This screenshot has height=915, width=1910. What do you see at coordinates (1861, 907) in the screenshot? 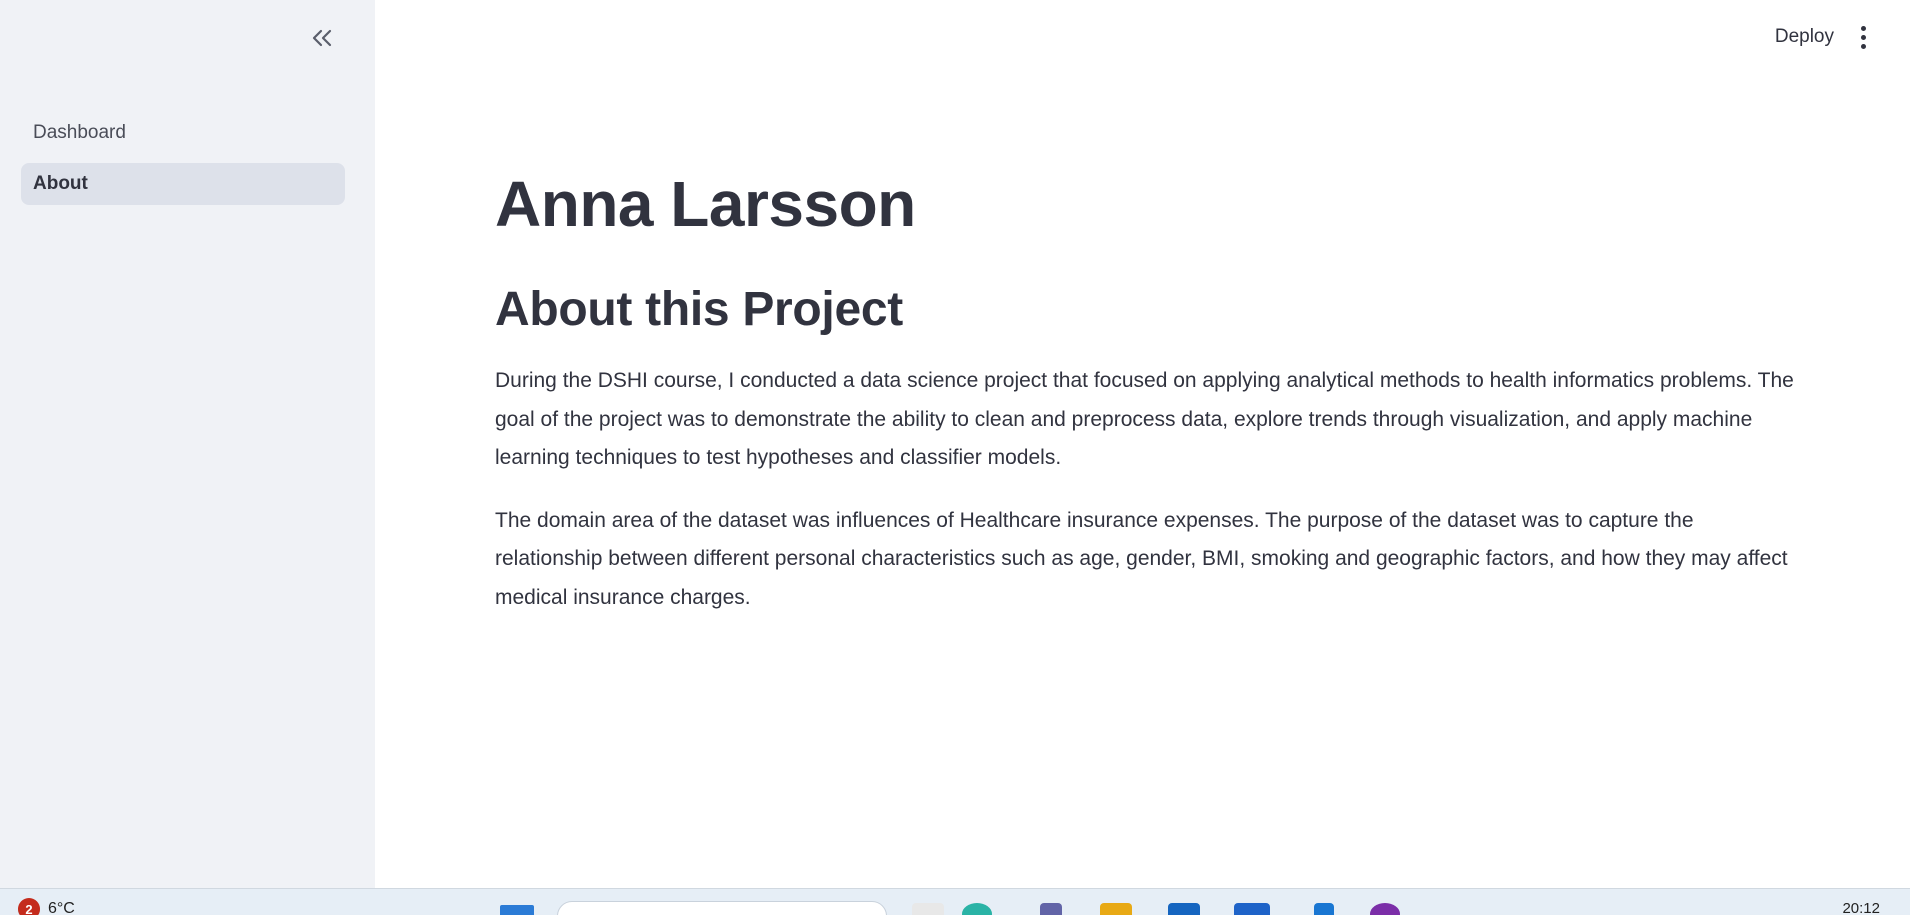
I see `clock: 20:12` at bounding box center [1861, 907].